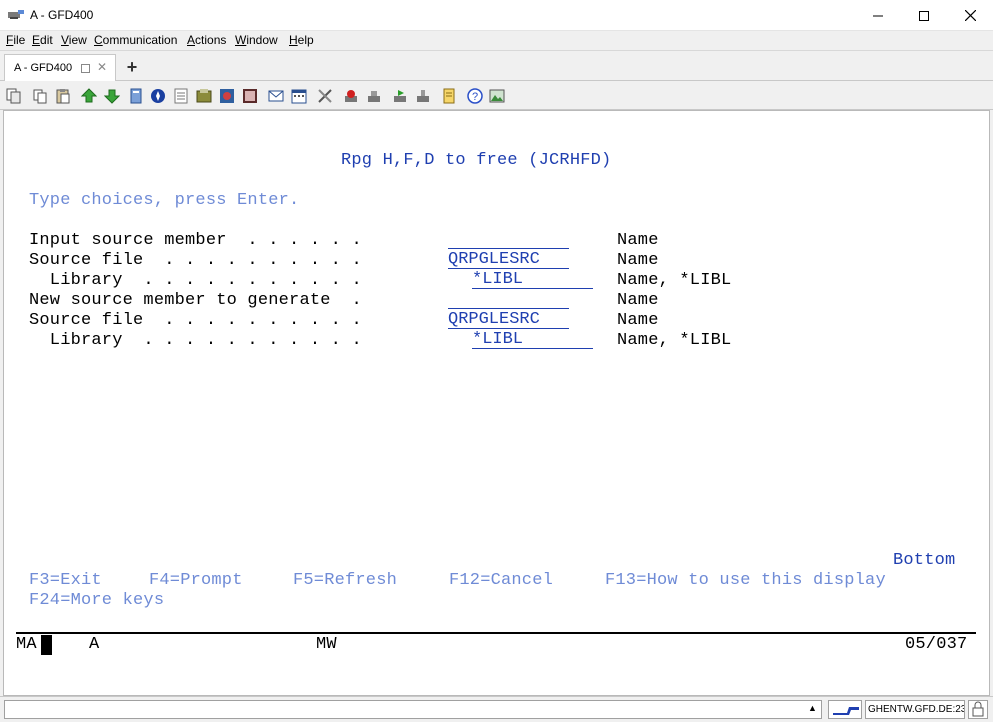 The height and width of the screenshot is (722, 993). What do you see at coordinates (89, 96) in the screenshot?
I see `send-icon` at bounding box center [89, 96].